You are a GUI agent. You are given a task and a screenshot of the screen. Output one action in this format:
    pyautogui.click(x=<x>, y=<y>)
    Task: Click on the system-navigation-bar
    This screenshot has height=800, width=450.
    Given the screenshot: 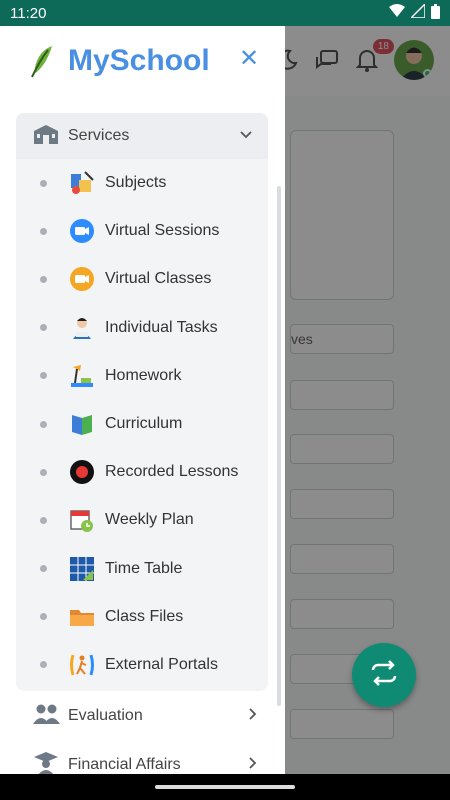 What is the action you would take?
    pyautogui.click(x=225, y=787)
    